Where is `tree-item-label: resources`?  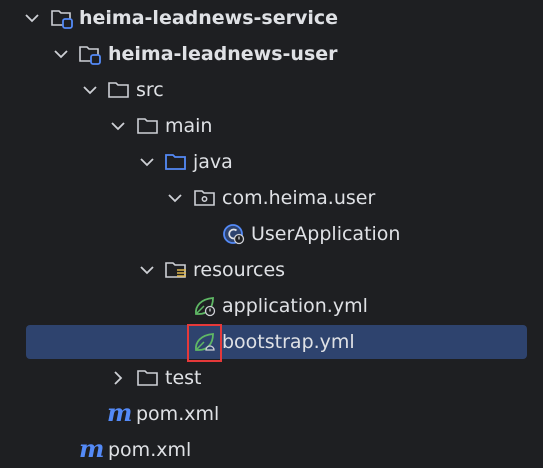 tree-item-label: resources is located at coordinates (239, 270).